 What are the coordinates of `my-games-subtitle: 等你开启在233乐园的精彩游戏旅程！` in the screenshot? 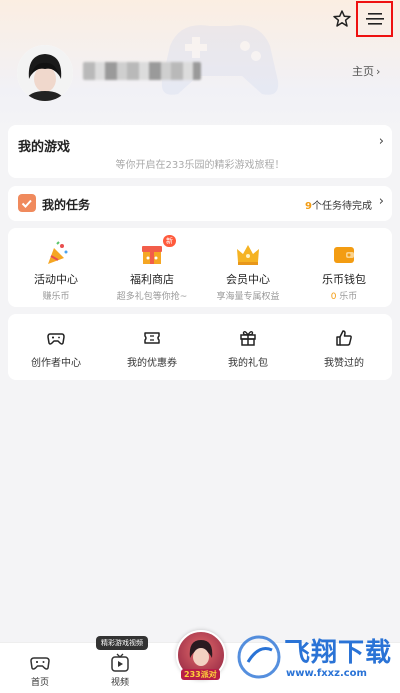 It's located at (200, 165).